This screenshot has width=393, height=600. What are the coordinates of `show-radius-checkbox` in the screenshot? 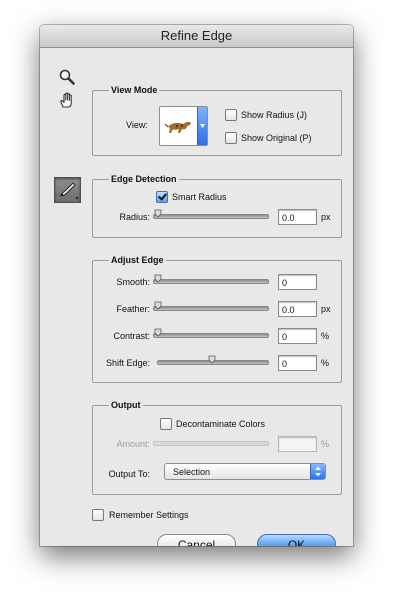 It's located at (231, 115).